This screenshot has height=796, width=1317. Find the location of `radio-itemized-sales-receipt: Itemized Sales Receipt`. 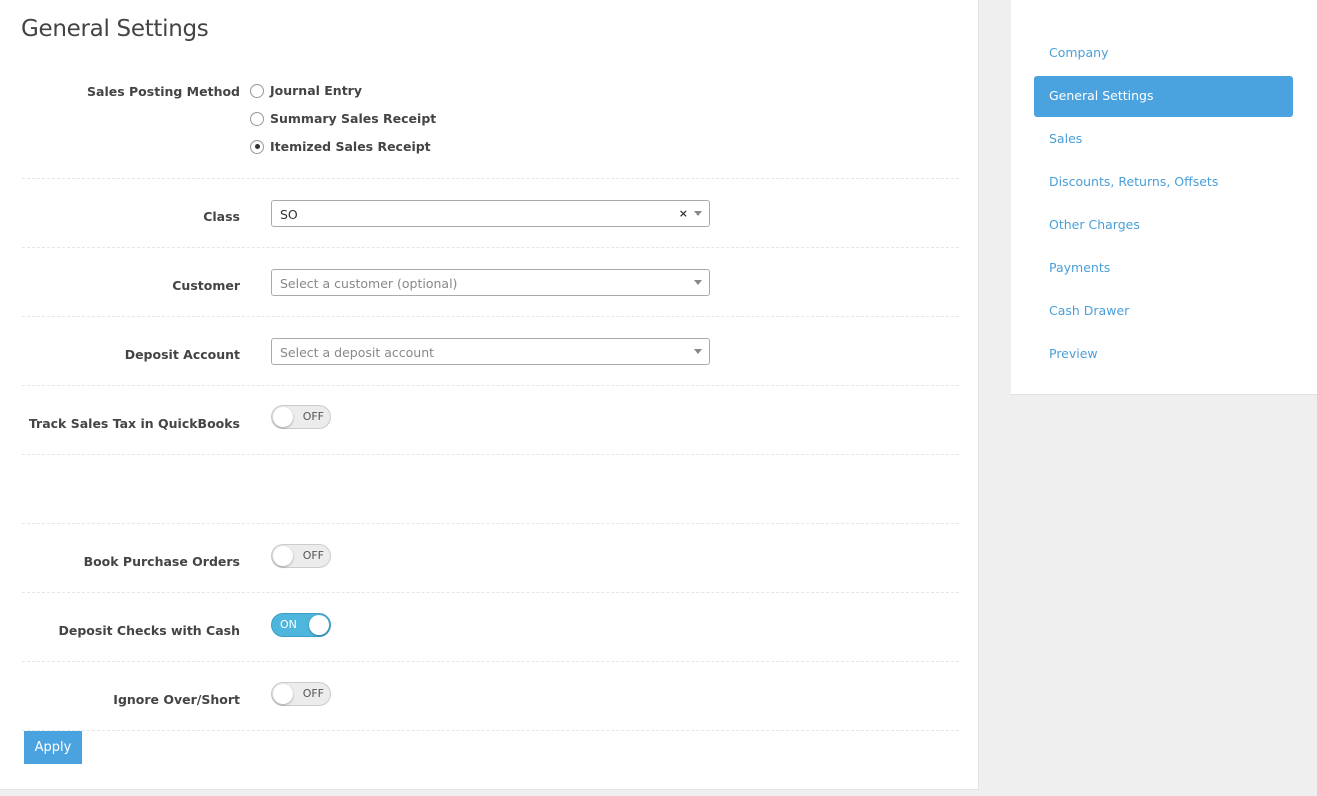

radio-itemized-sales-receipt: Itemized Sales Receipt is located at coordinates (340, 146).